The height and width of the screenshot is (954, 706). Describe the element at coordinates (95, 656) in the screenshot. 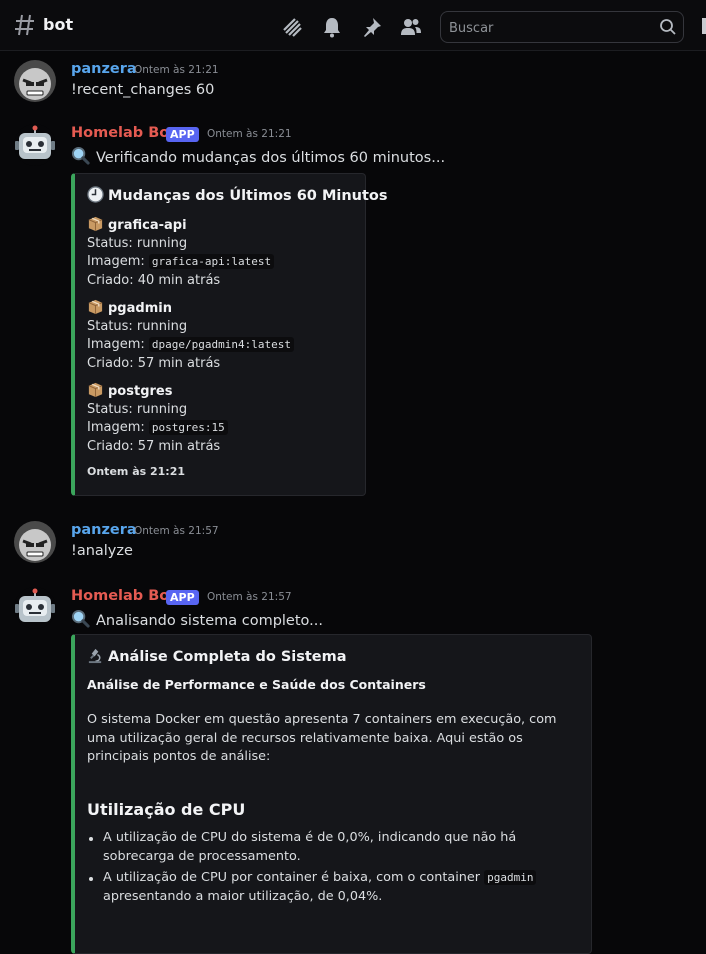

I see `microscope-icon` at that location.